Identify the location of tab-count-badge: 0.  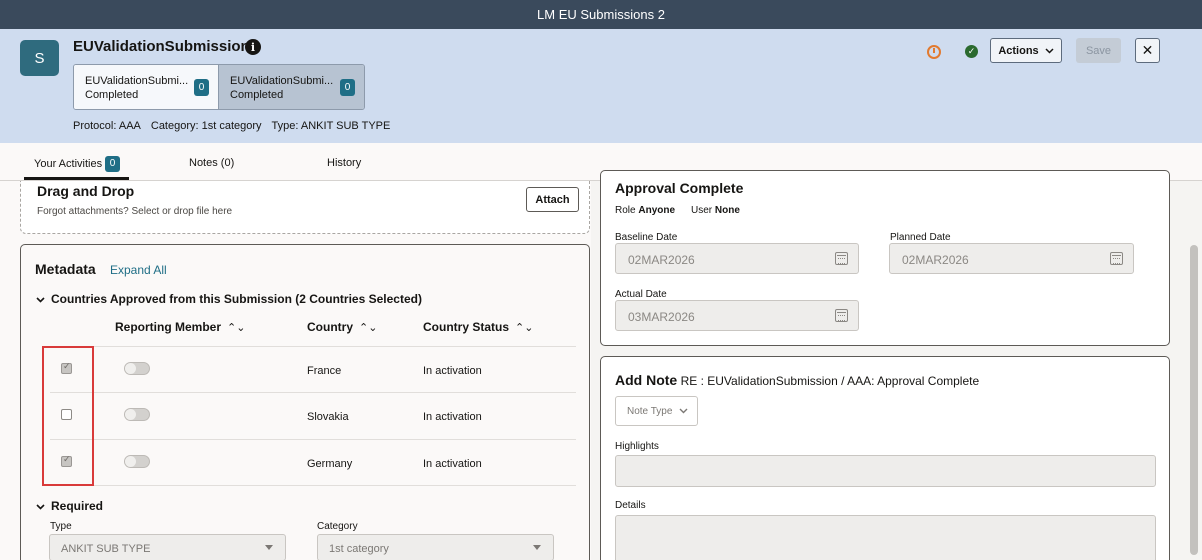
(113, 164).